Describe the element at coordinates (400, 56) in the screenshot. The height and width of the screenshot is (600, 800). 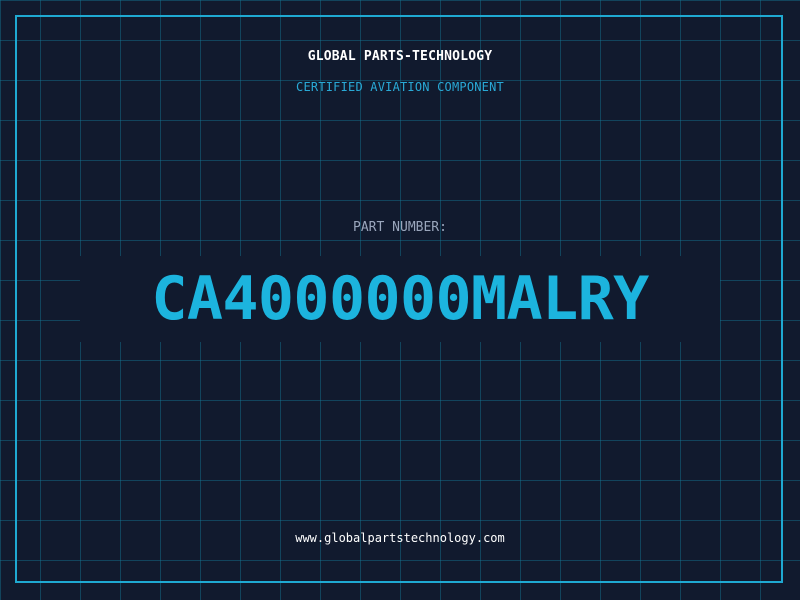
I see `company-name: GLOBAL PARTS-TECHNOLOGY` at that location.